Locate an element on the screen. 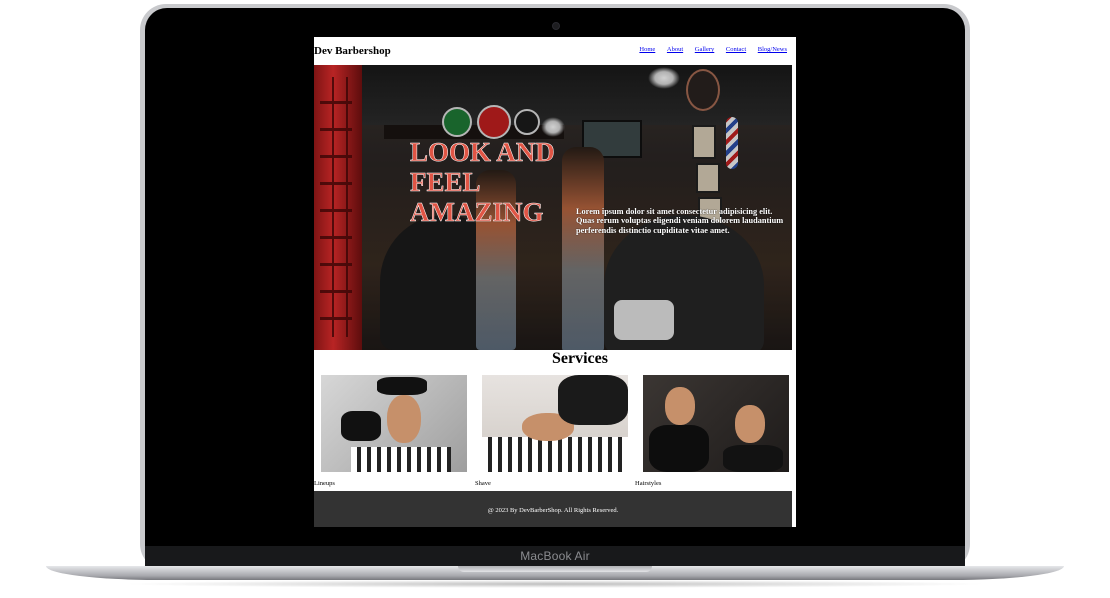  webcam-icon is located at coordinates (556, 26).